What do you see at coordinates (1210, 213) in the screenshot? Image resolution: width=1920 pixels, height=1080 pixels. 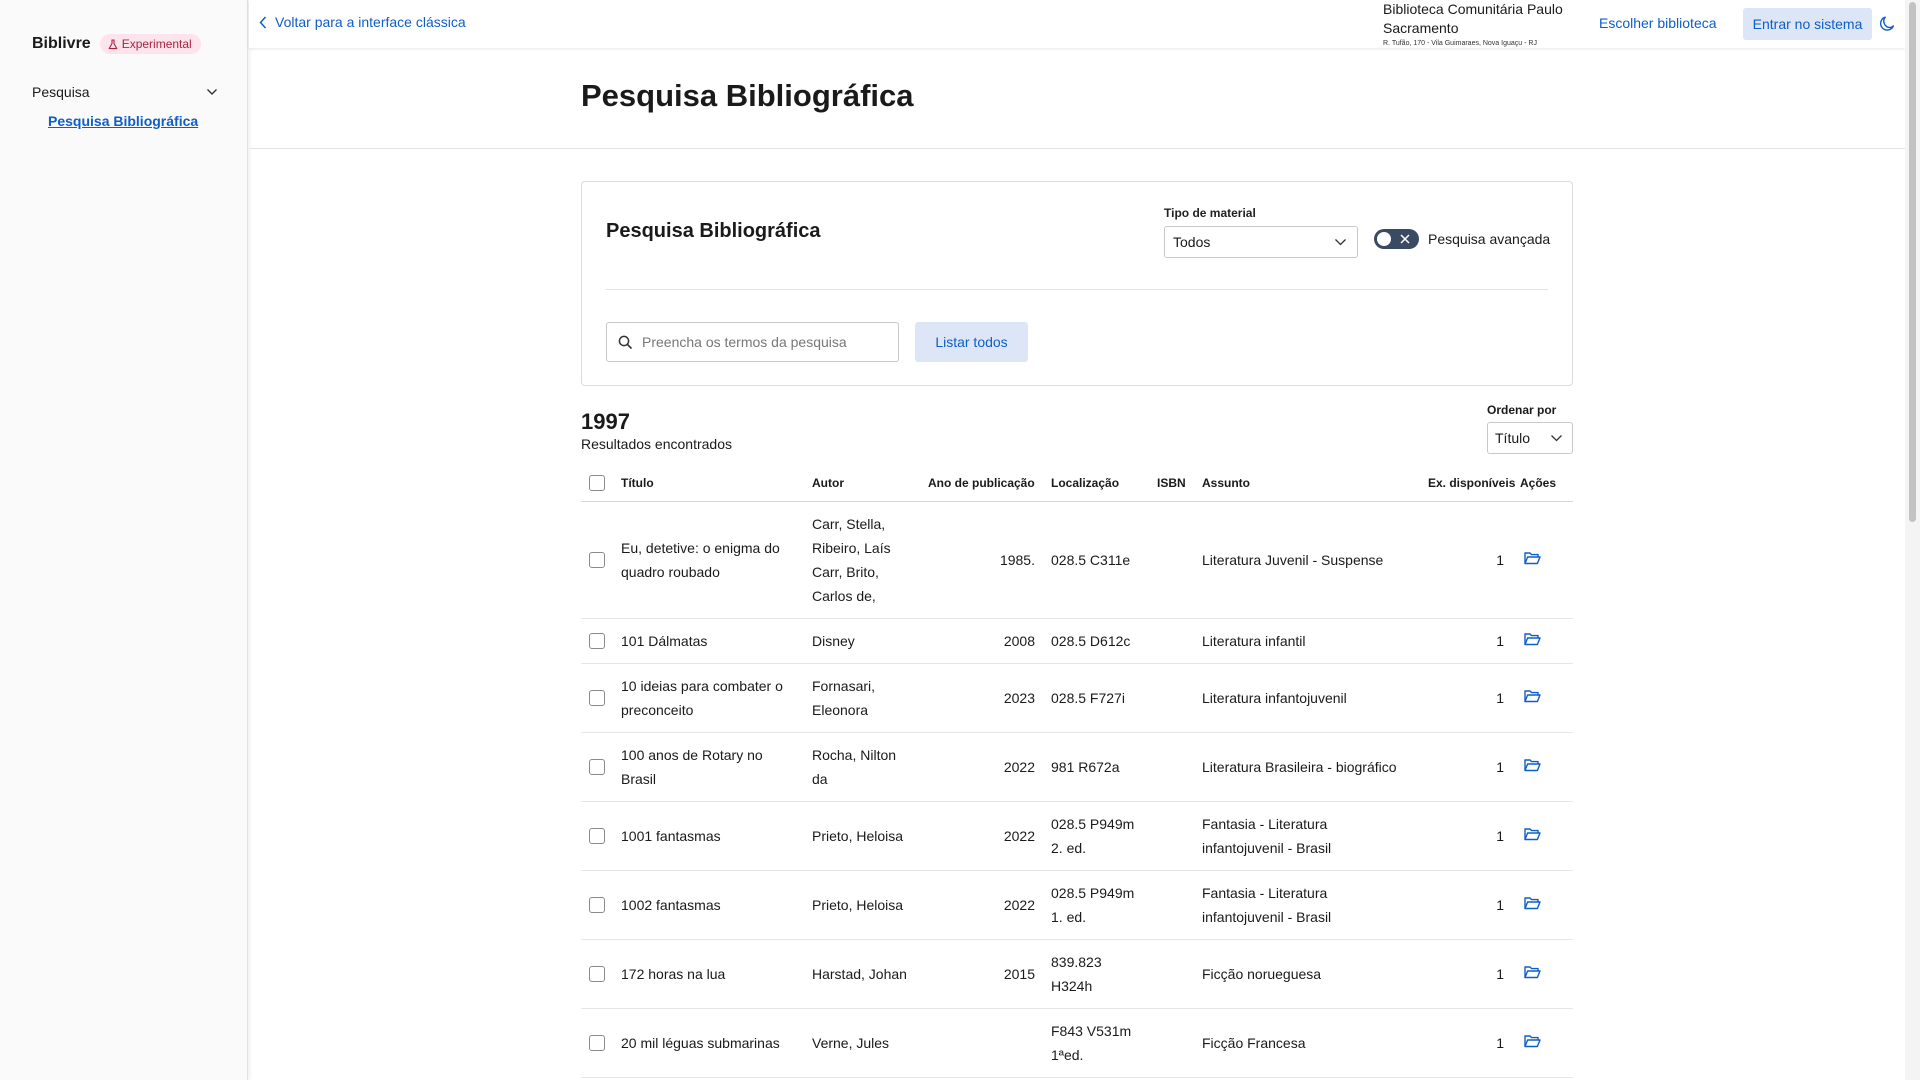 I see `material-type-label: Tipo de material` at bounding box center [1210, 213].